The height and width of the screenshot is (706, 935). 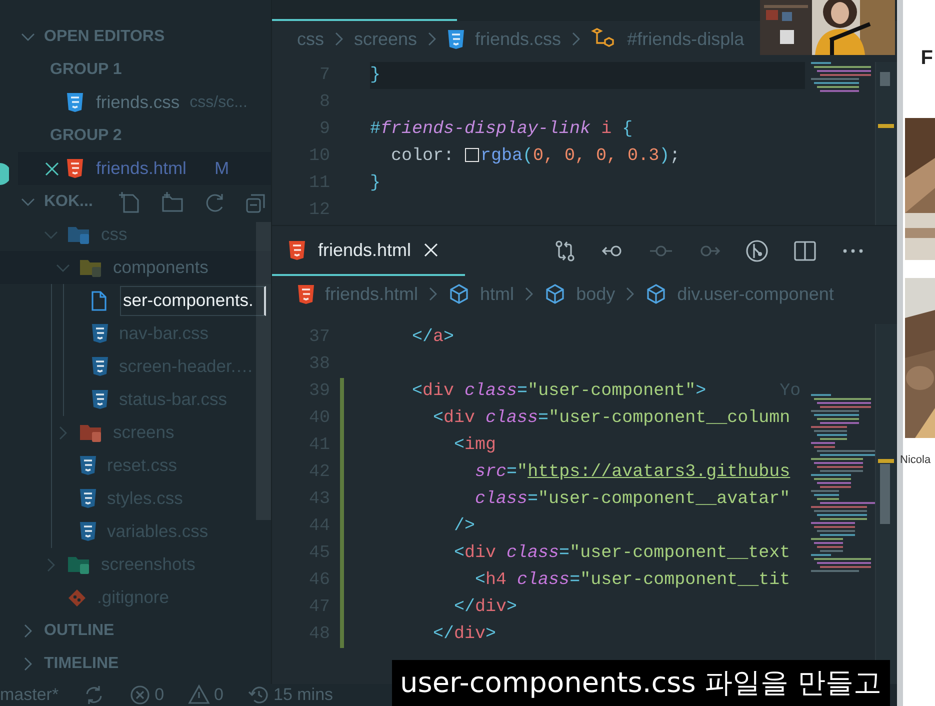 I want to click on split-editor-icon, so click(x=805, y=251).